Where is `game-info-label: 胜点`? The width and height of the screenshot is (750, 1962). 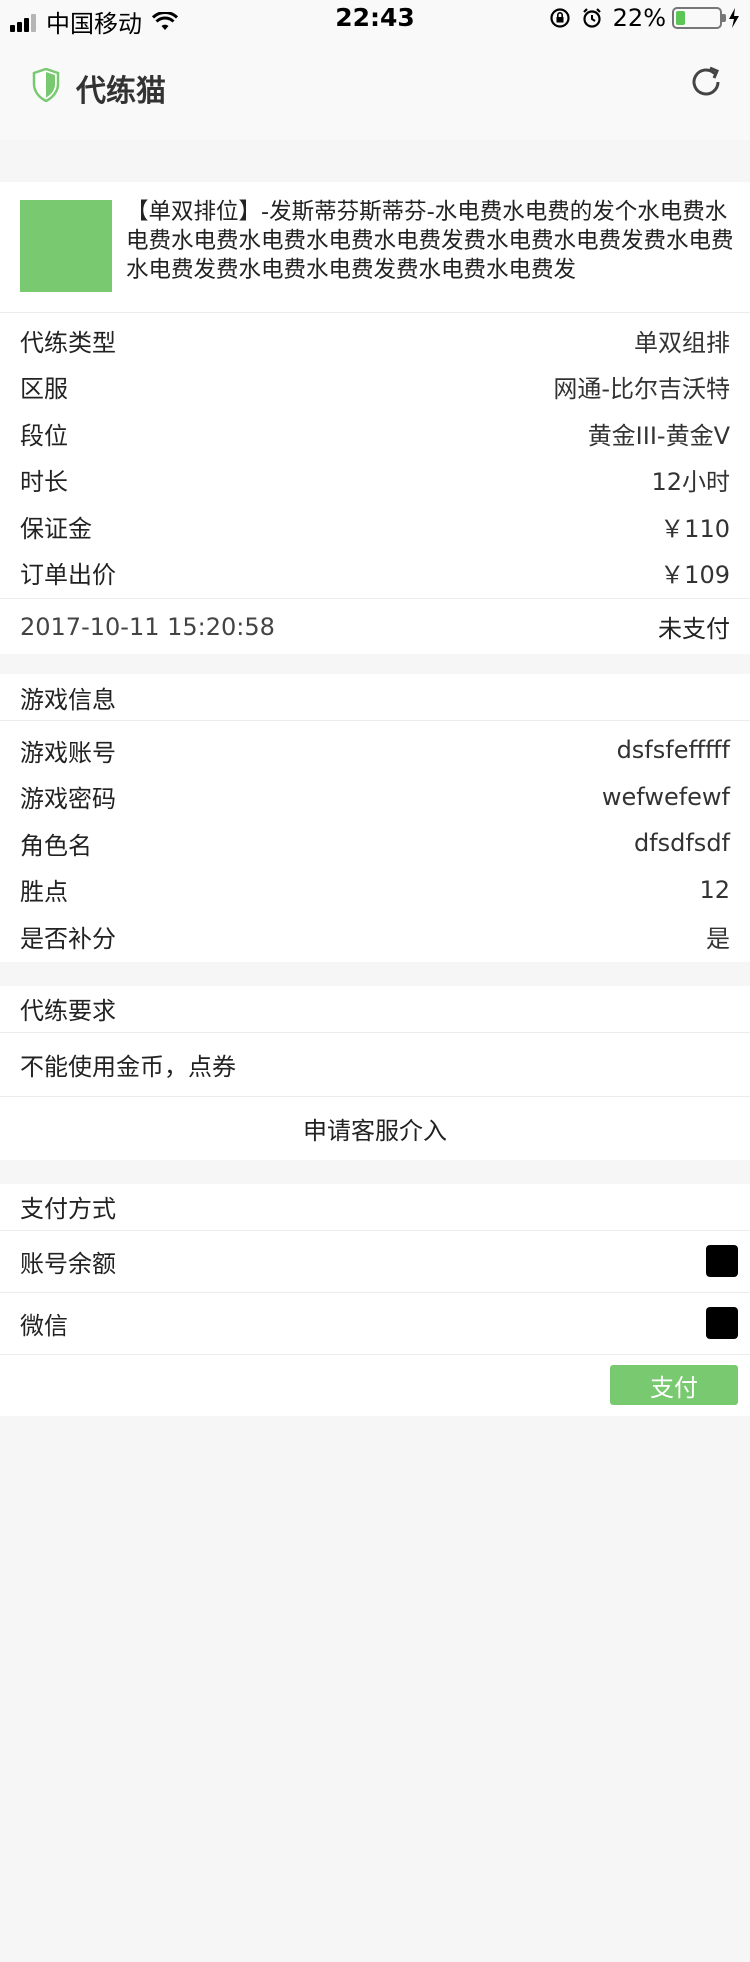 game-info-label: 胜点 is located at coordinates (44, 892).